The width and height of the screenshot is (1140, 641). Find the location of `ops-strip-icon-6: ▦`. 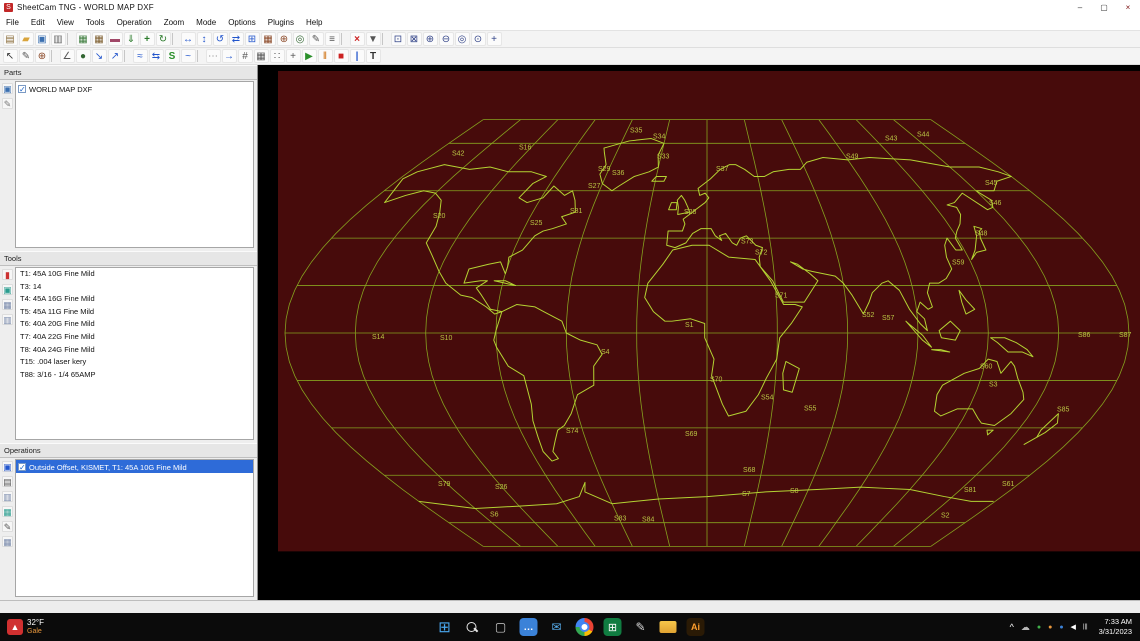

ops-strip-icon-6: ▦ is located at coordinates (7, 541).